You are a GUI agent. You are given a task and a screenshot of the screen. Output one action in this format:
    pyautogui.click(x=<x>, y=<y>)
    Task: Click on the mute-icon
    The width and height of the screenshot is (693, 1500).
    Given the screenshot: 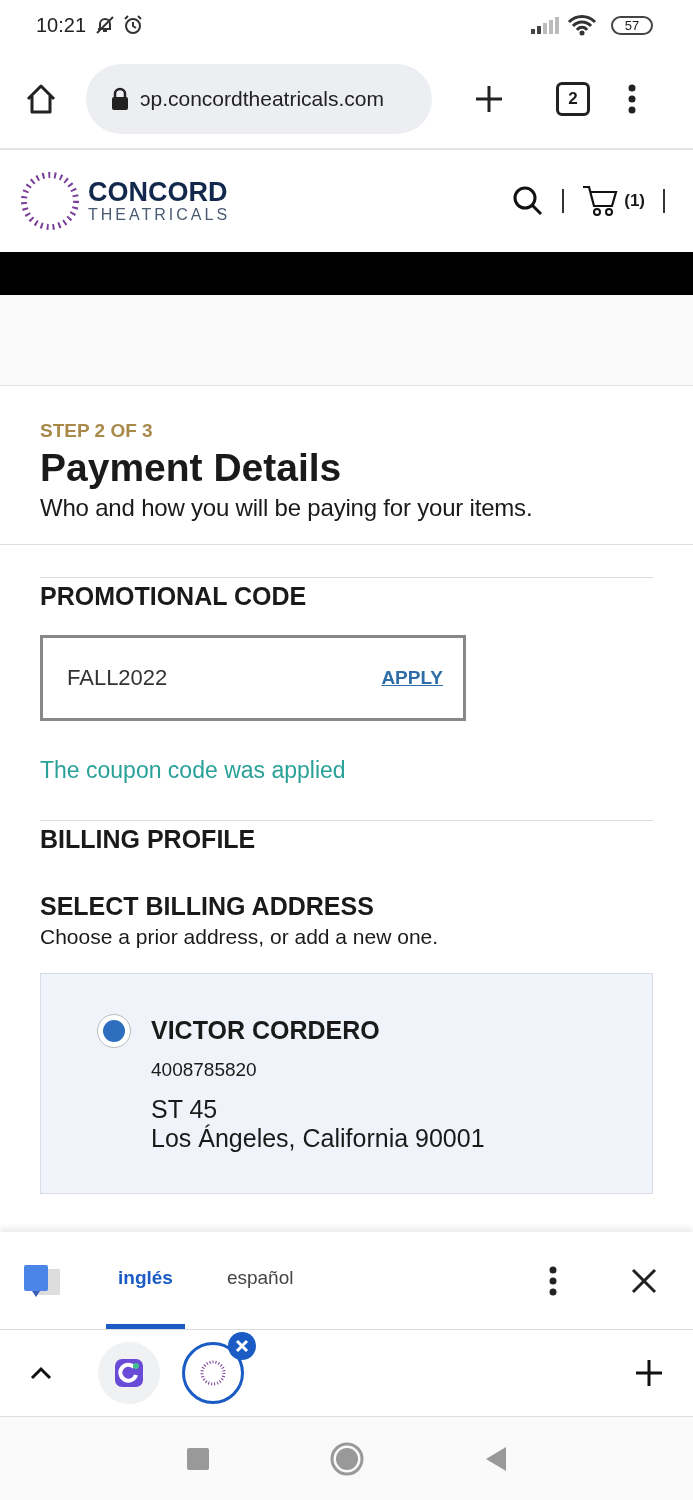 What is the action you would take?
    pyautogui.click(x=105, y=25)
    